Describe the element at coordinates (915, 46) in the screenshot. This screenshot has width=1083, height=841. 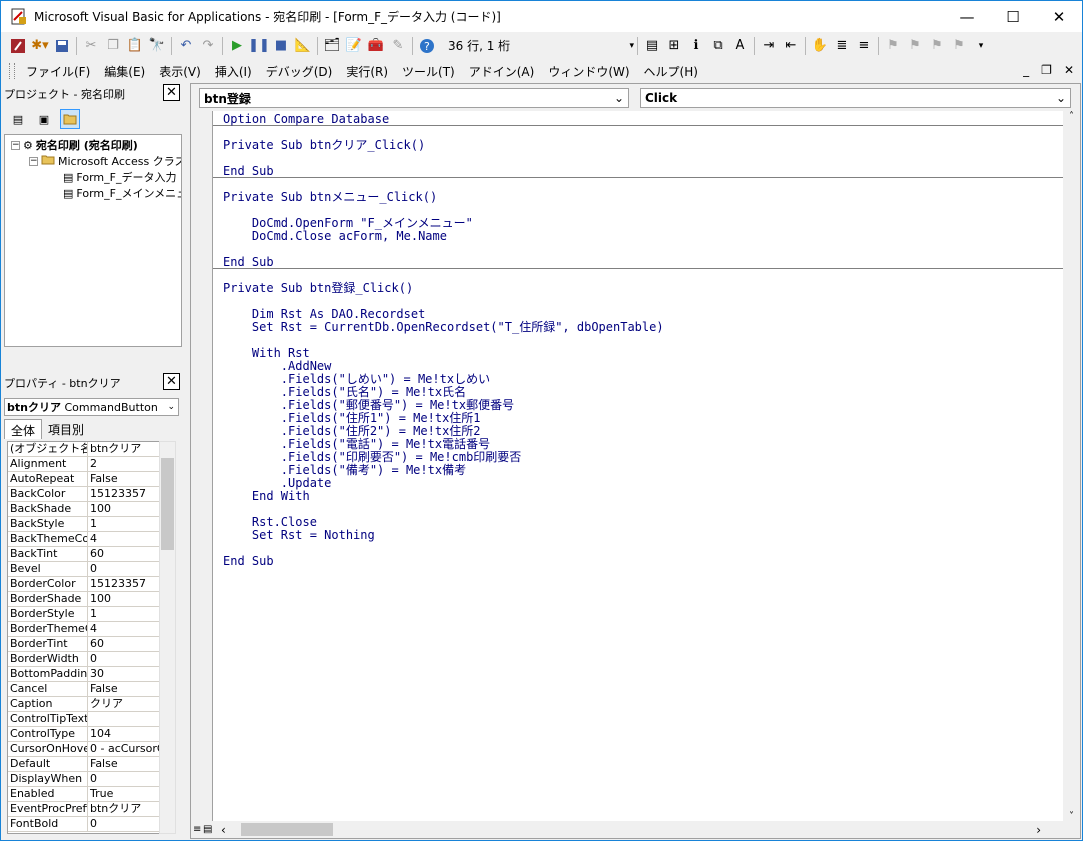
I see `next-bookmark-icon: ⚑` at that location.